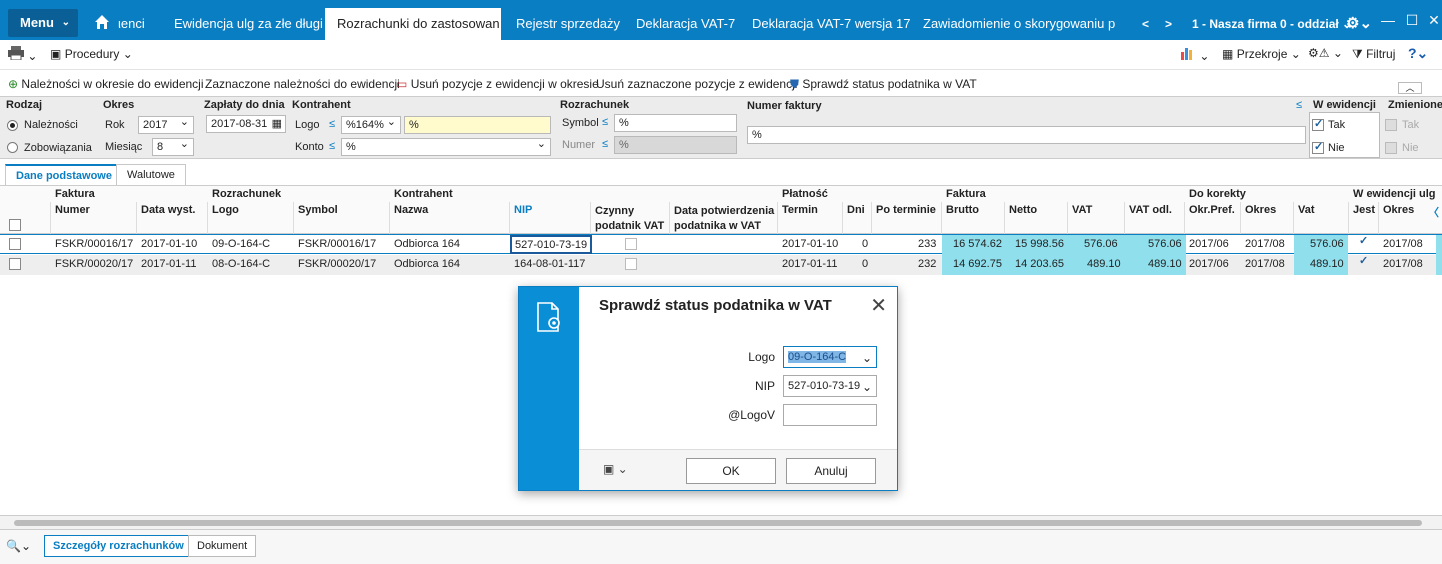 The height and width of the screenshot is (564, 1442). I want to click on gear-icon: ⚙⌄, so click(1359, 24).